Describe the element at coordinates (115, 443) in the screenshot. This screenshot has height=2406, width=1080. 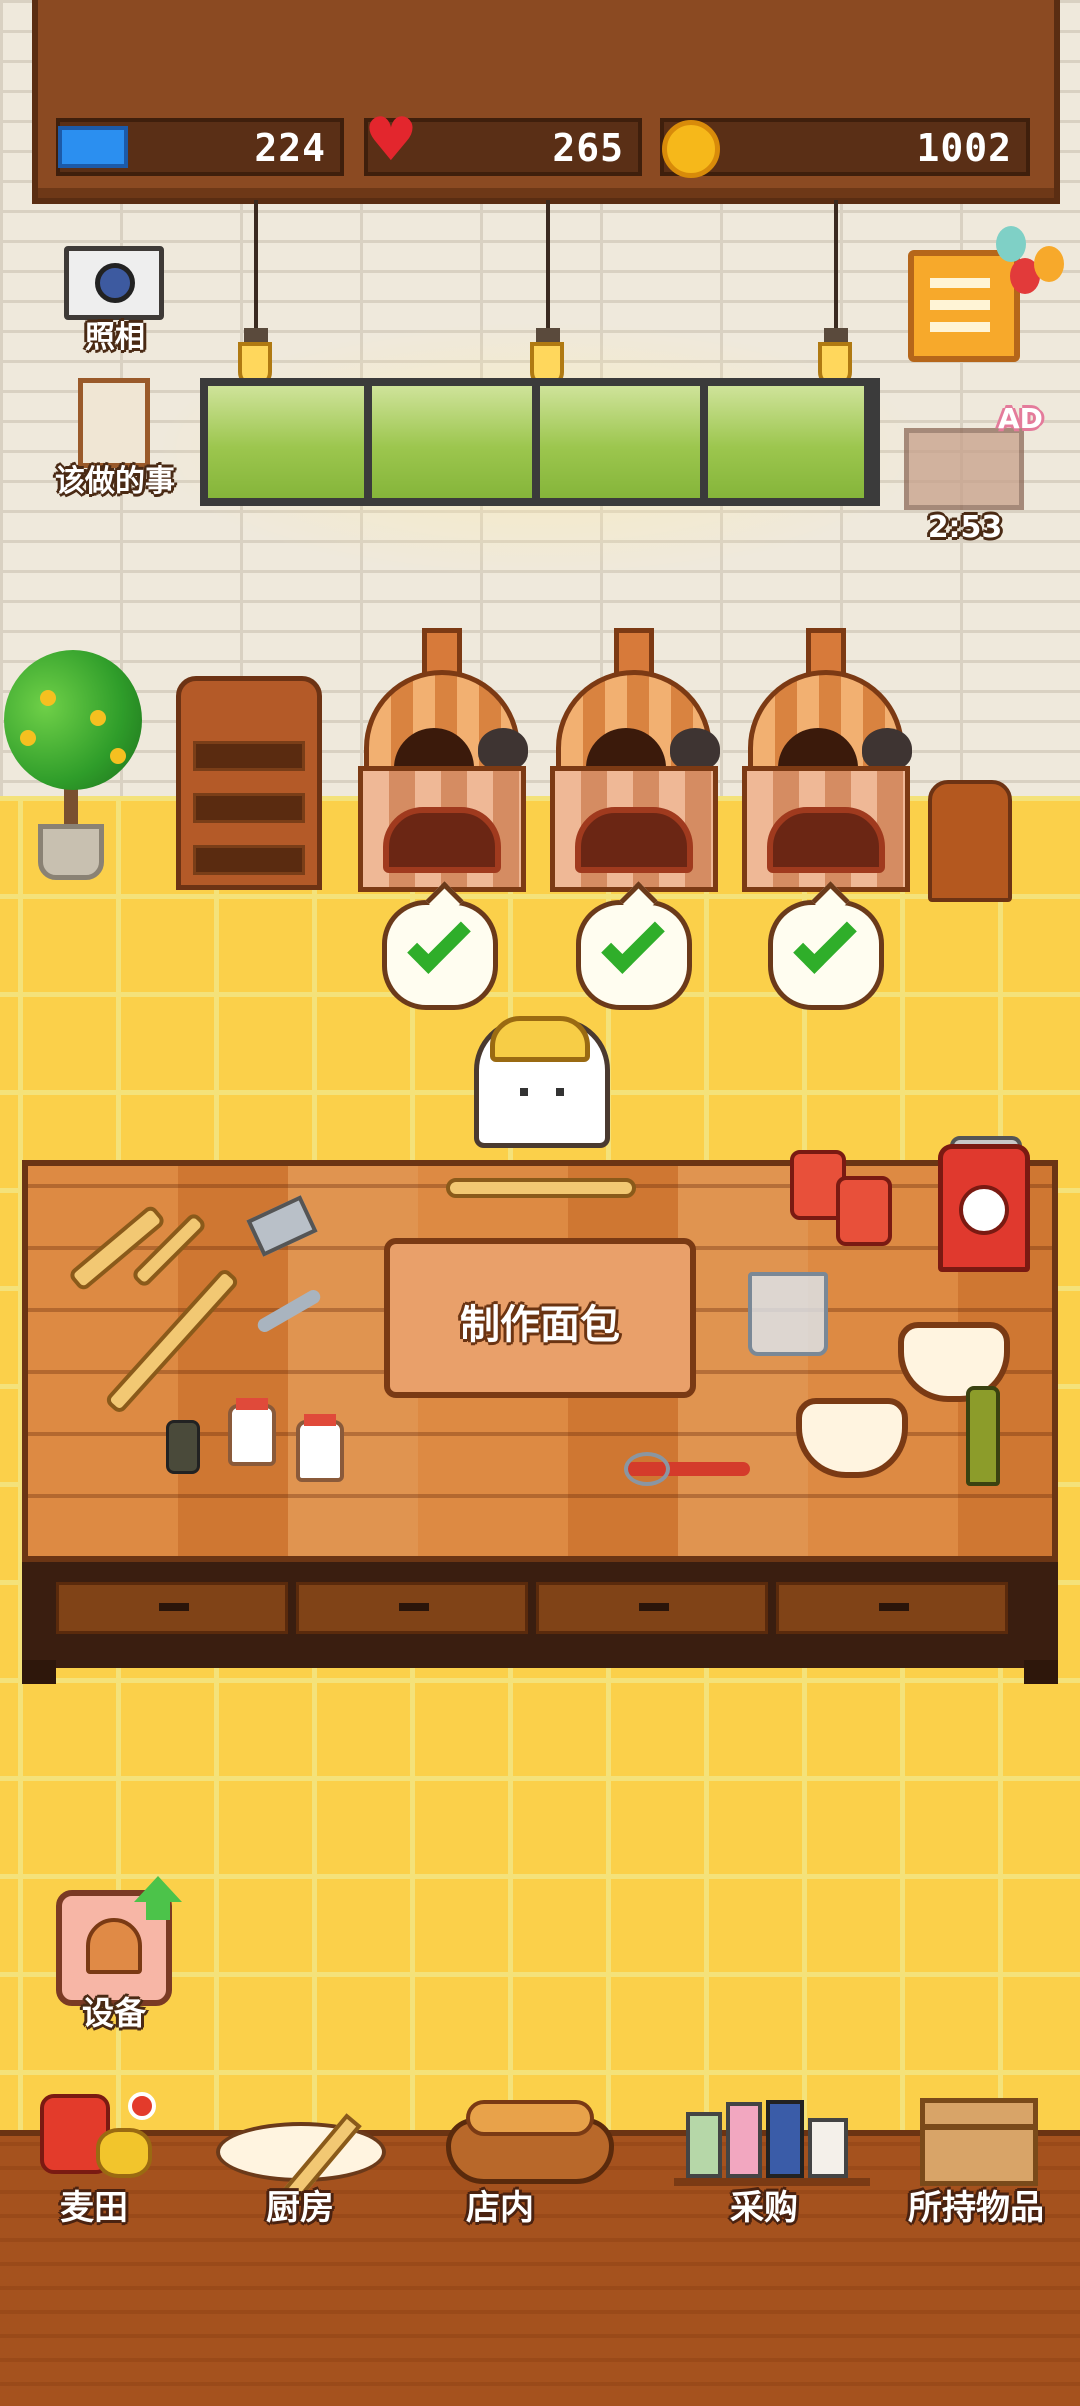
I see `todo-button: 该做的事` at that location.